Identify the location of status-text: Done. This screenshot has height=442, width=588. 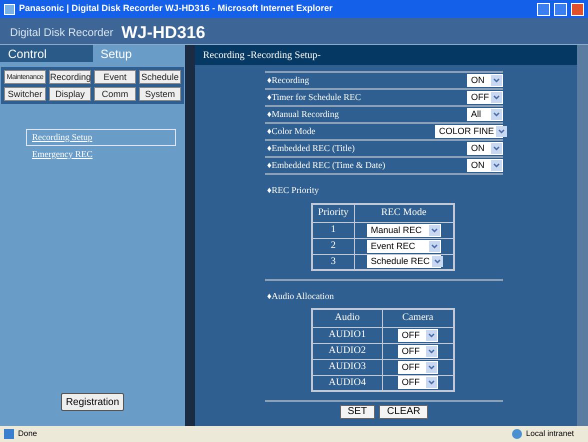
(28, 434).